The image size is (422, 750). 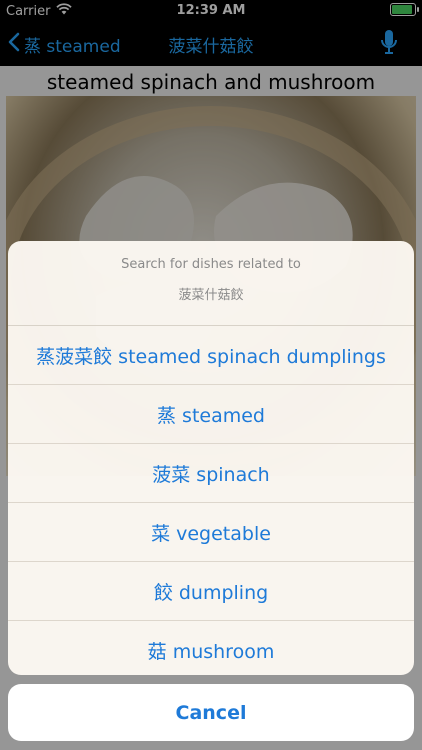 What do you see at coordinates (211, 532) in the screenshot?
I see `option-vegetable: 菜 vegetable` at bounding box center [211, 532].